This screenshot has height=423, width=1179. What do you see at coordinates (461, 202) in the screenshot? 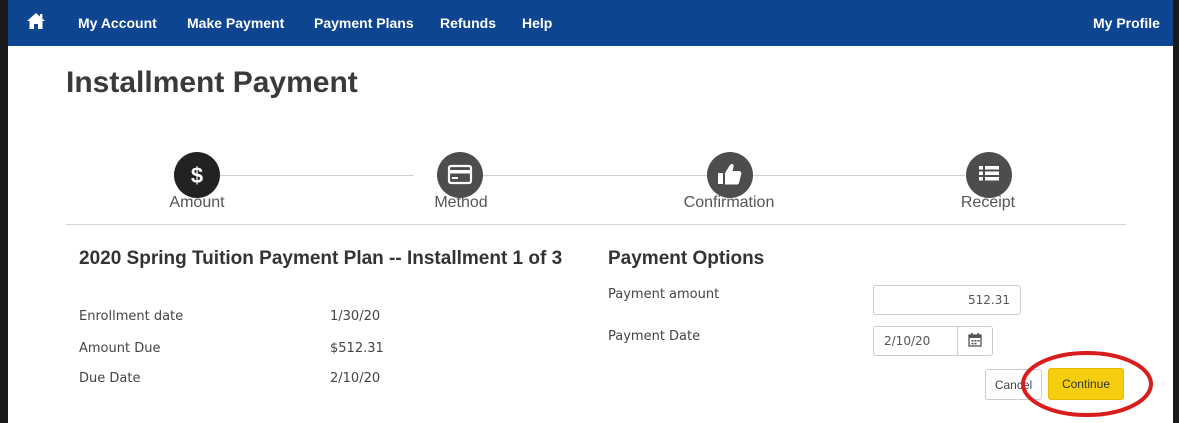
I see `step-label-method: Method` at bounding box center [461, 202].